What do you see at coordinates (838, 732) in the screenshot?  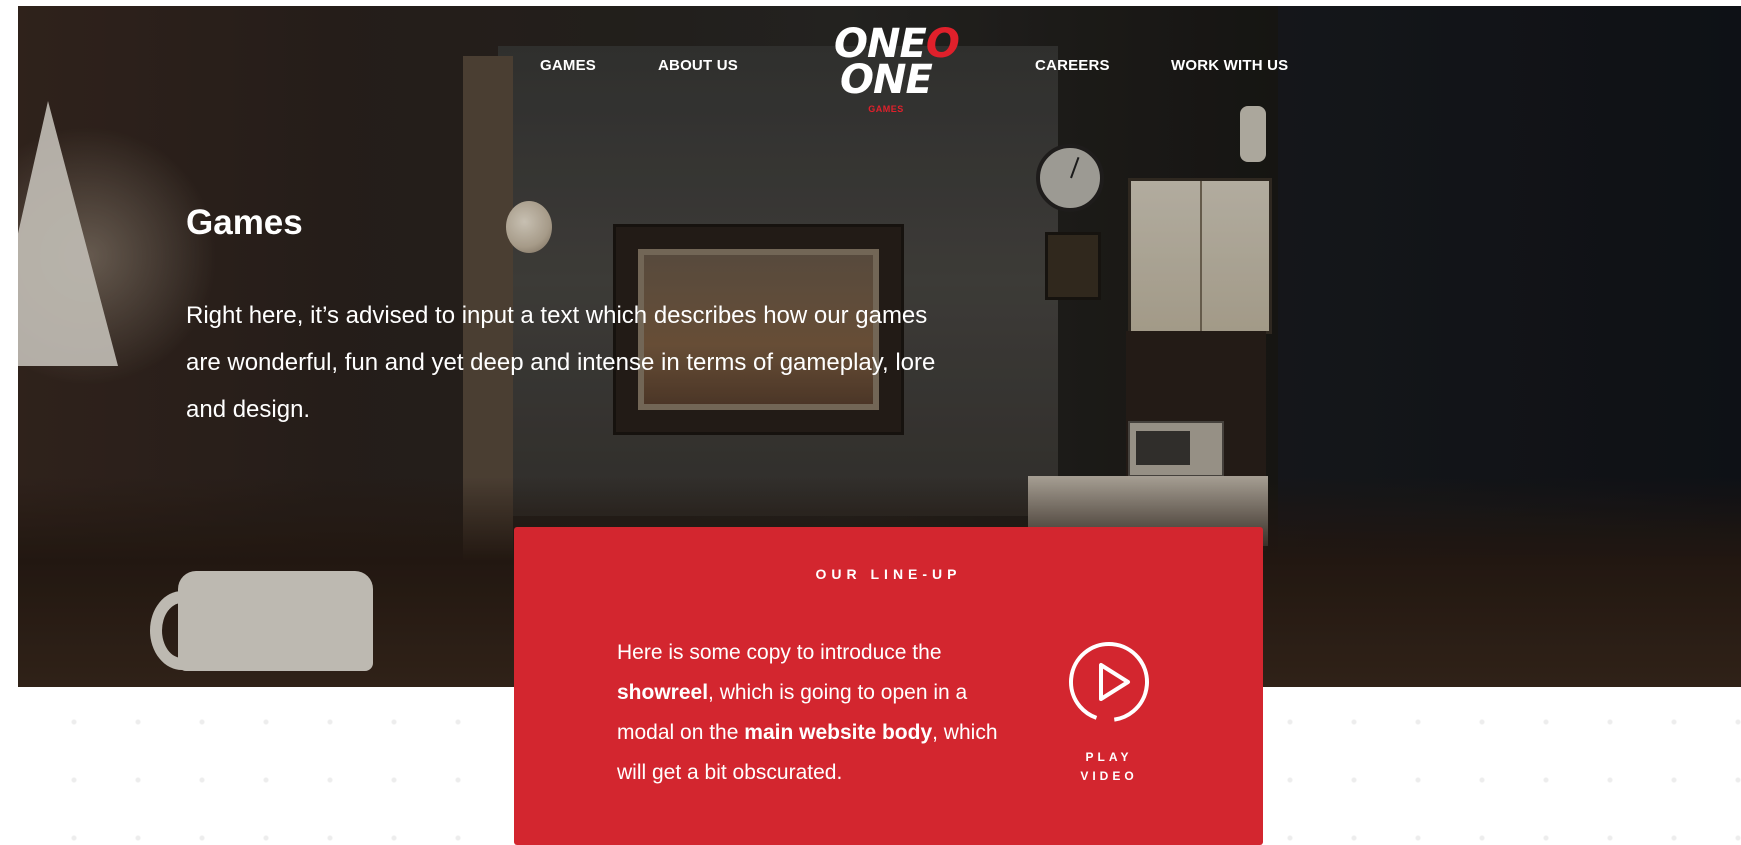 I see `main-website-body-emphasis: main website body` at bounding box center [838, 732].